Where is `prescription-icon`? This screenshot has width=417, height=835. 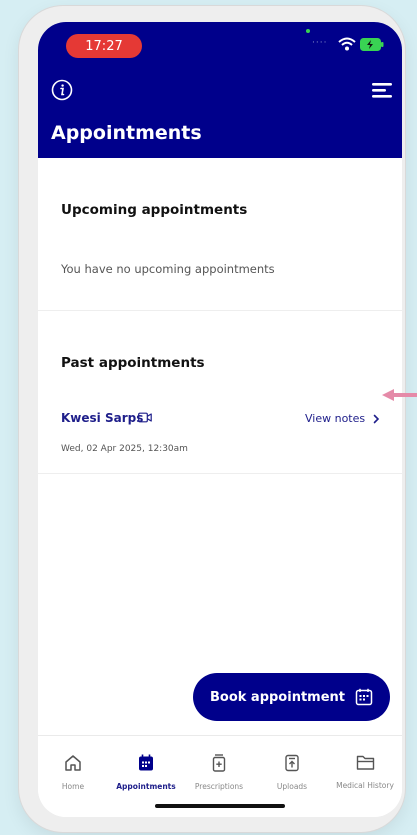
prescription-icon is located at coordinates (219, 763).